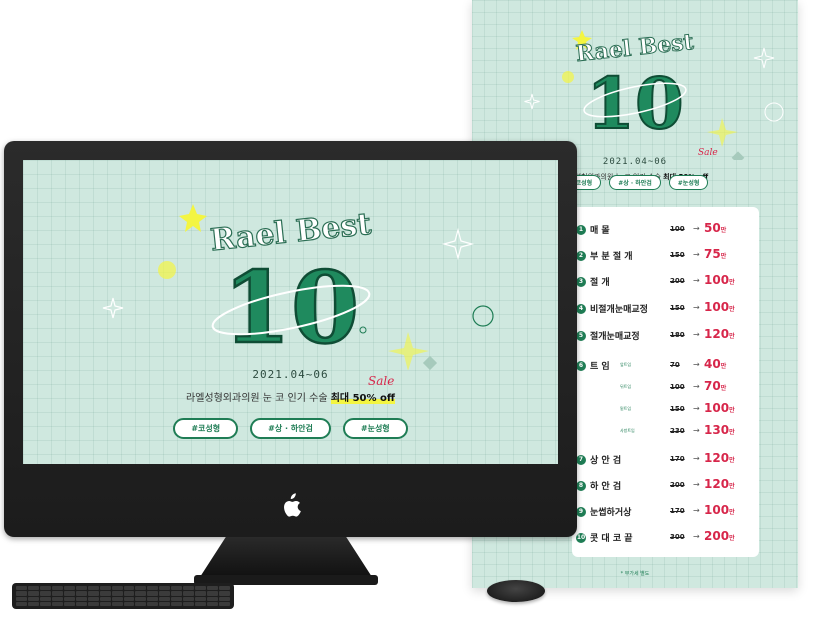  I want to click on price-row: 4 비절개눈매교정 150 → 100만, so click(665, 310).